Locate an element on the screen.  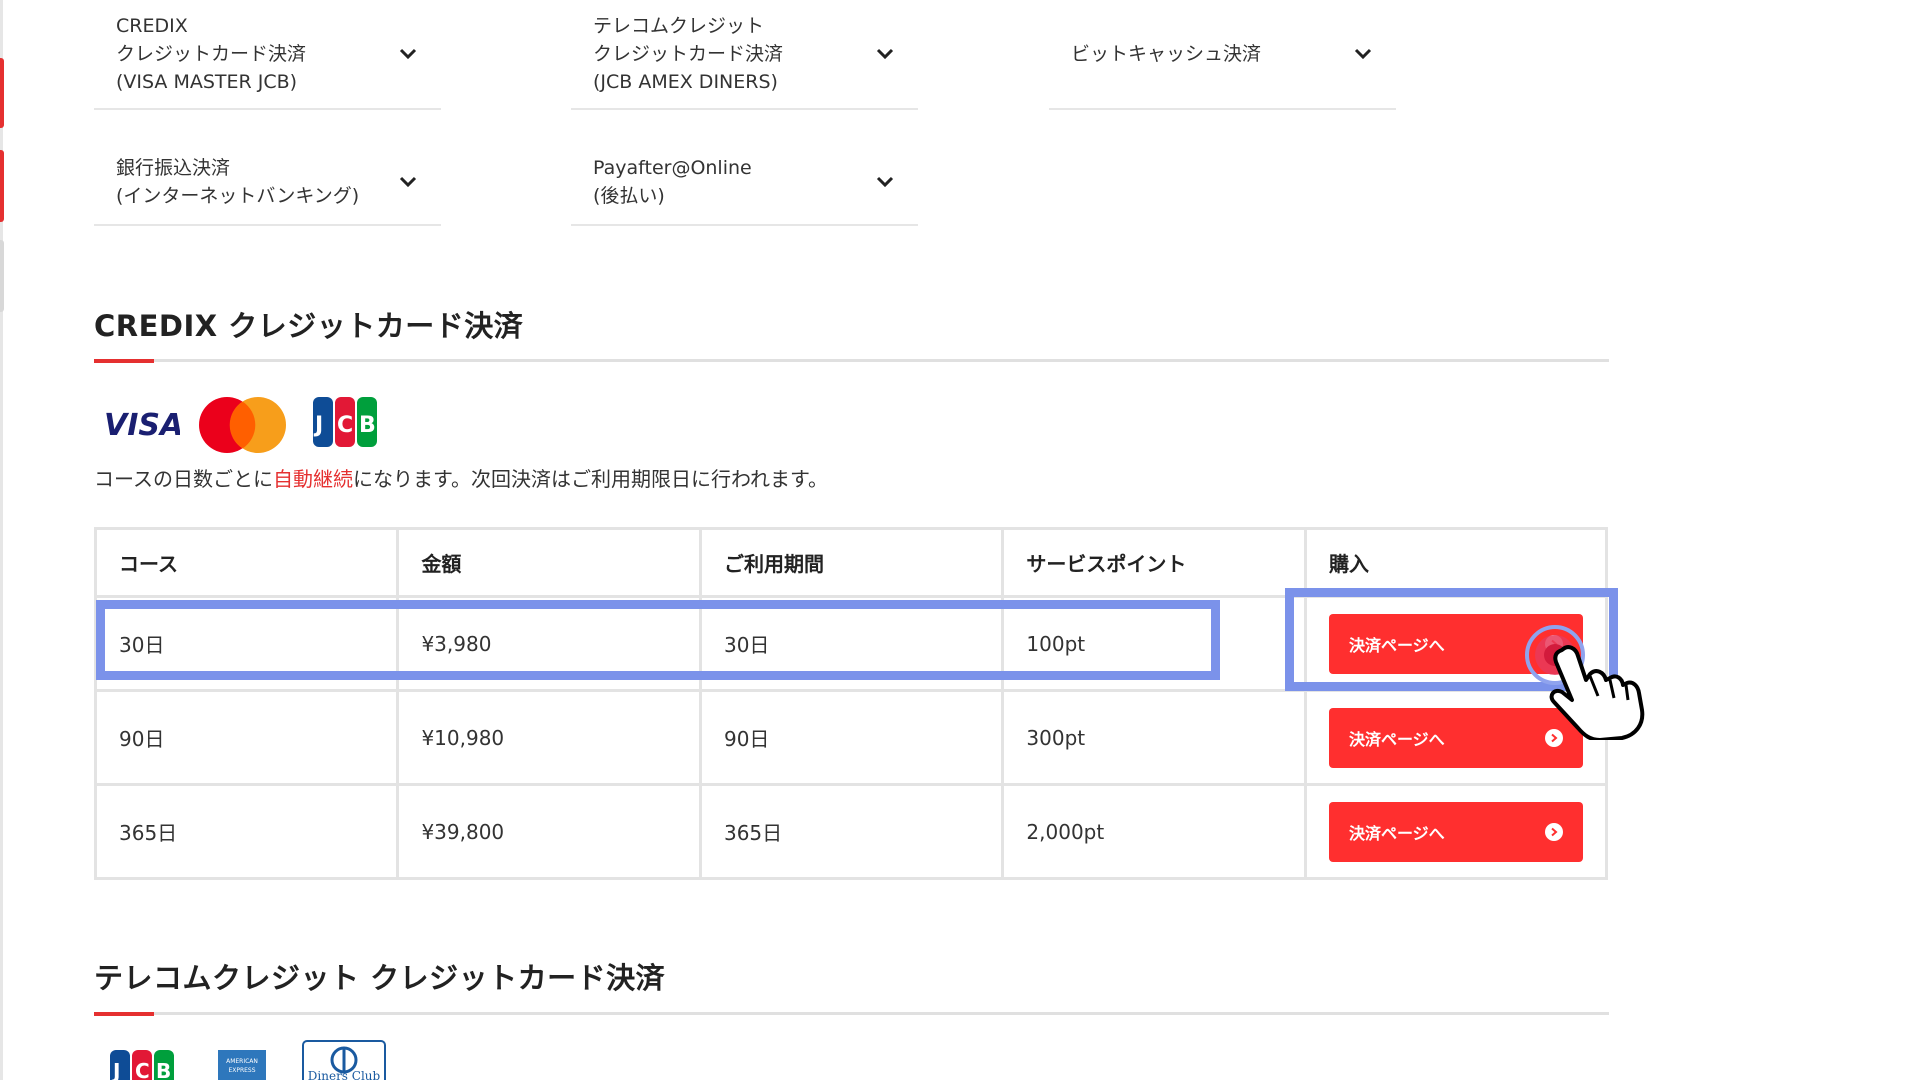
amex-logo: AMERICAN EXPRESS is located at coordinates (242, 1065).